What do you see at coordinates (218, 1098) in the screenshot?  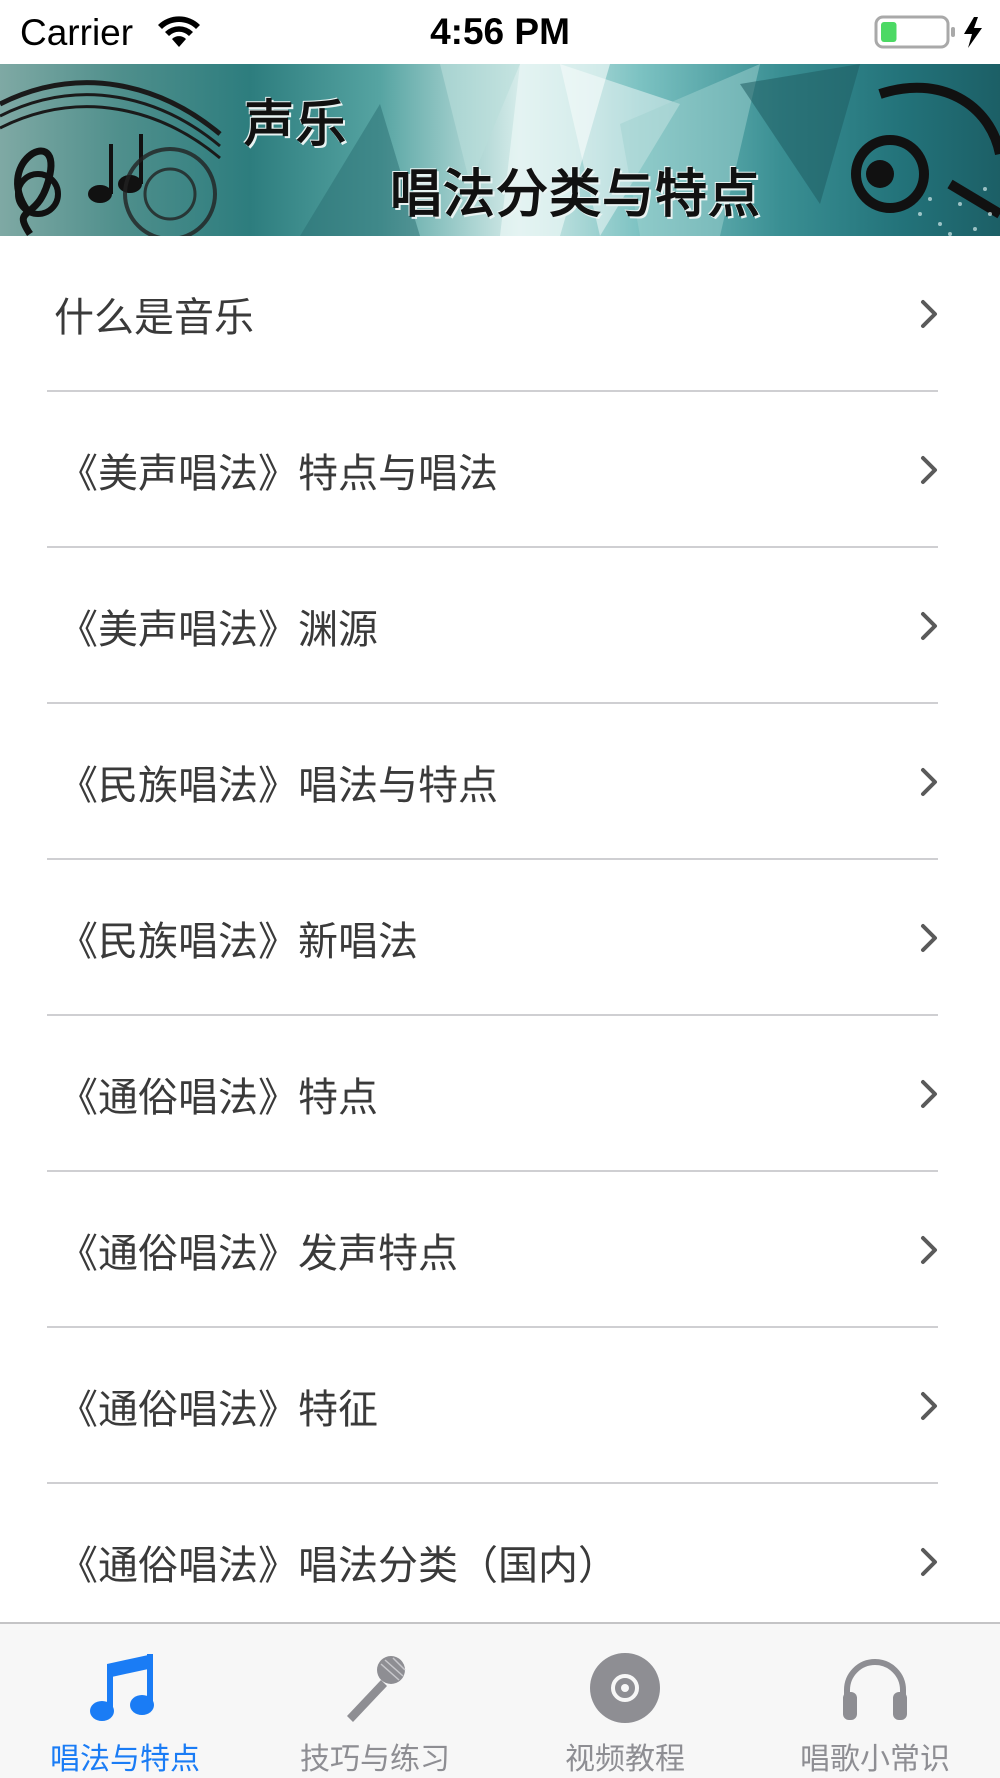 I see `list-item-label: 《通俗唱法》特点` at bounding box center [218, 1098].